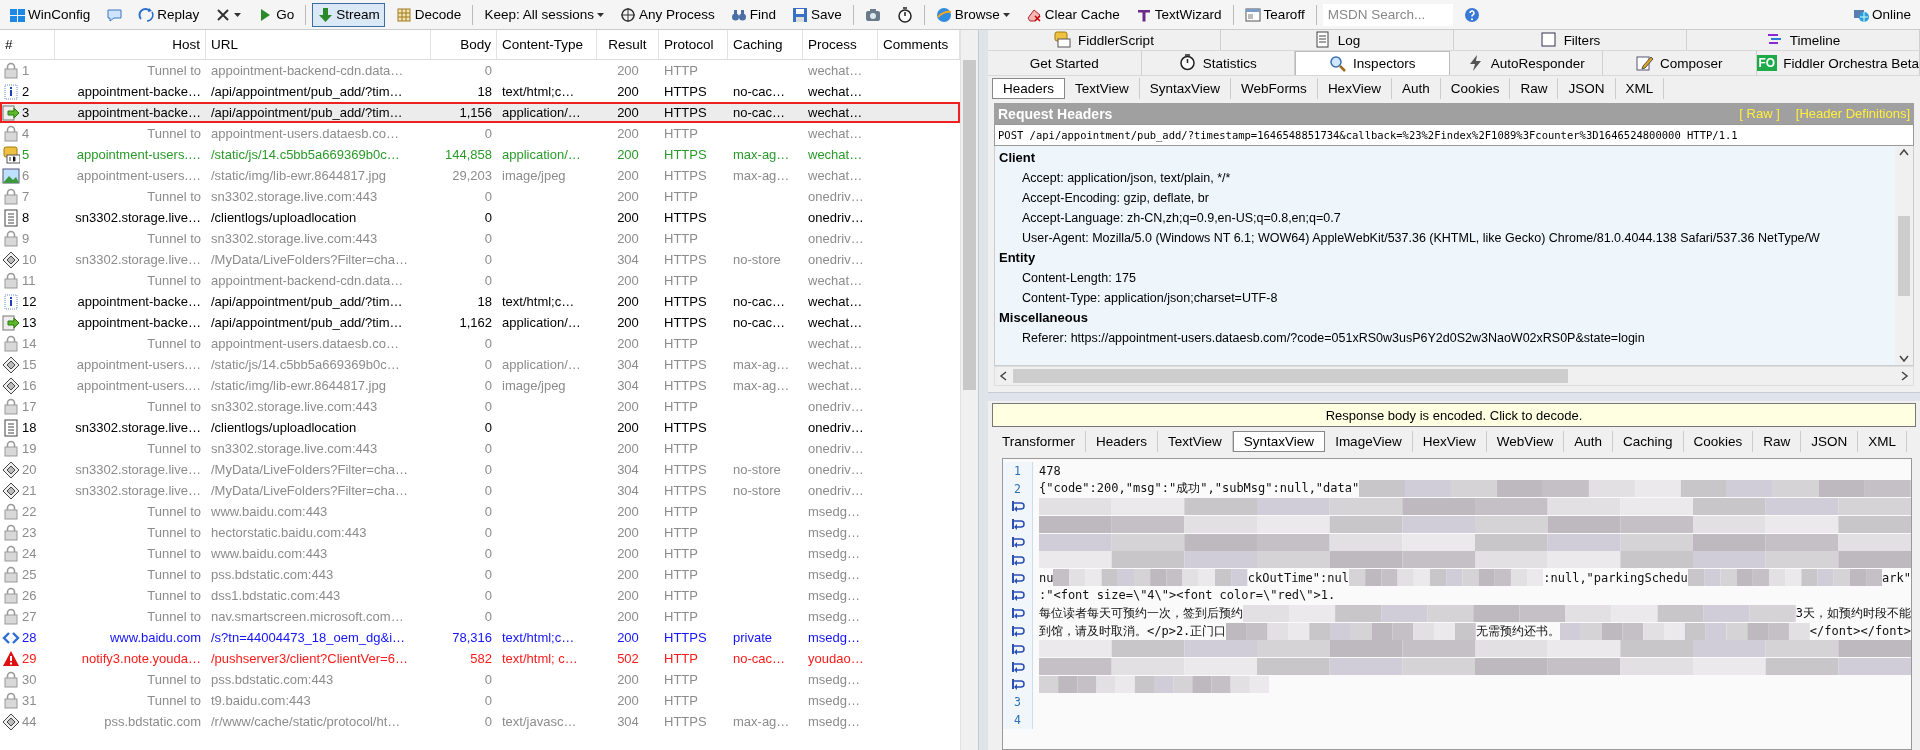 The height and width of the screenshot is (750, 1920). What do you see at coordinates (1615, 577) in the screenshot?
I see `code-text: :null,"parkingSchedu` at bounding box center [1615, 577].